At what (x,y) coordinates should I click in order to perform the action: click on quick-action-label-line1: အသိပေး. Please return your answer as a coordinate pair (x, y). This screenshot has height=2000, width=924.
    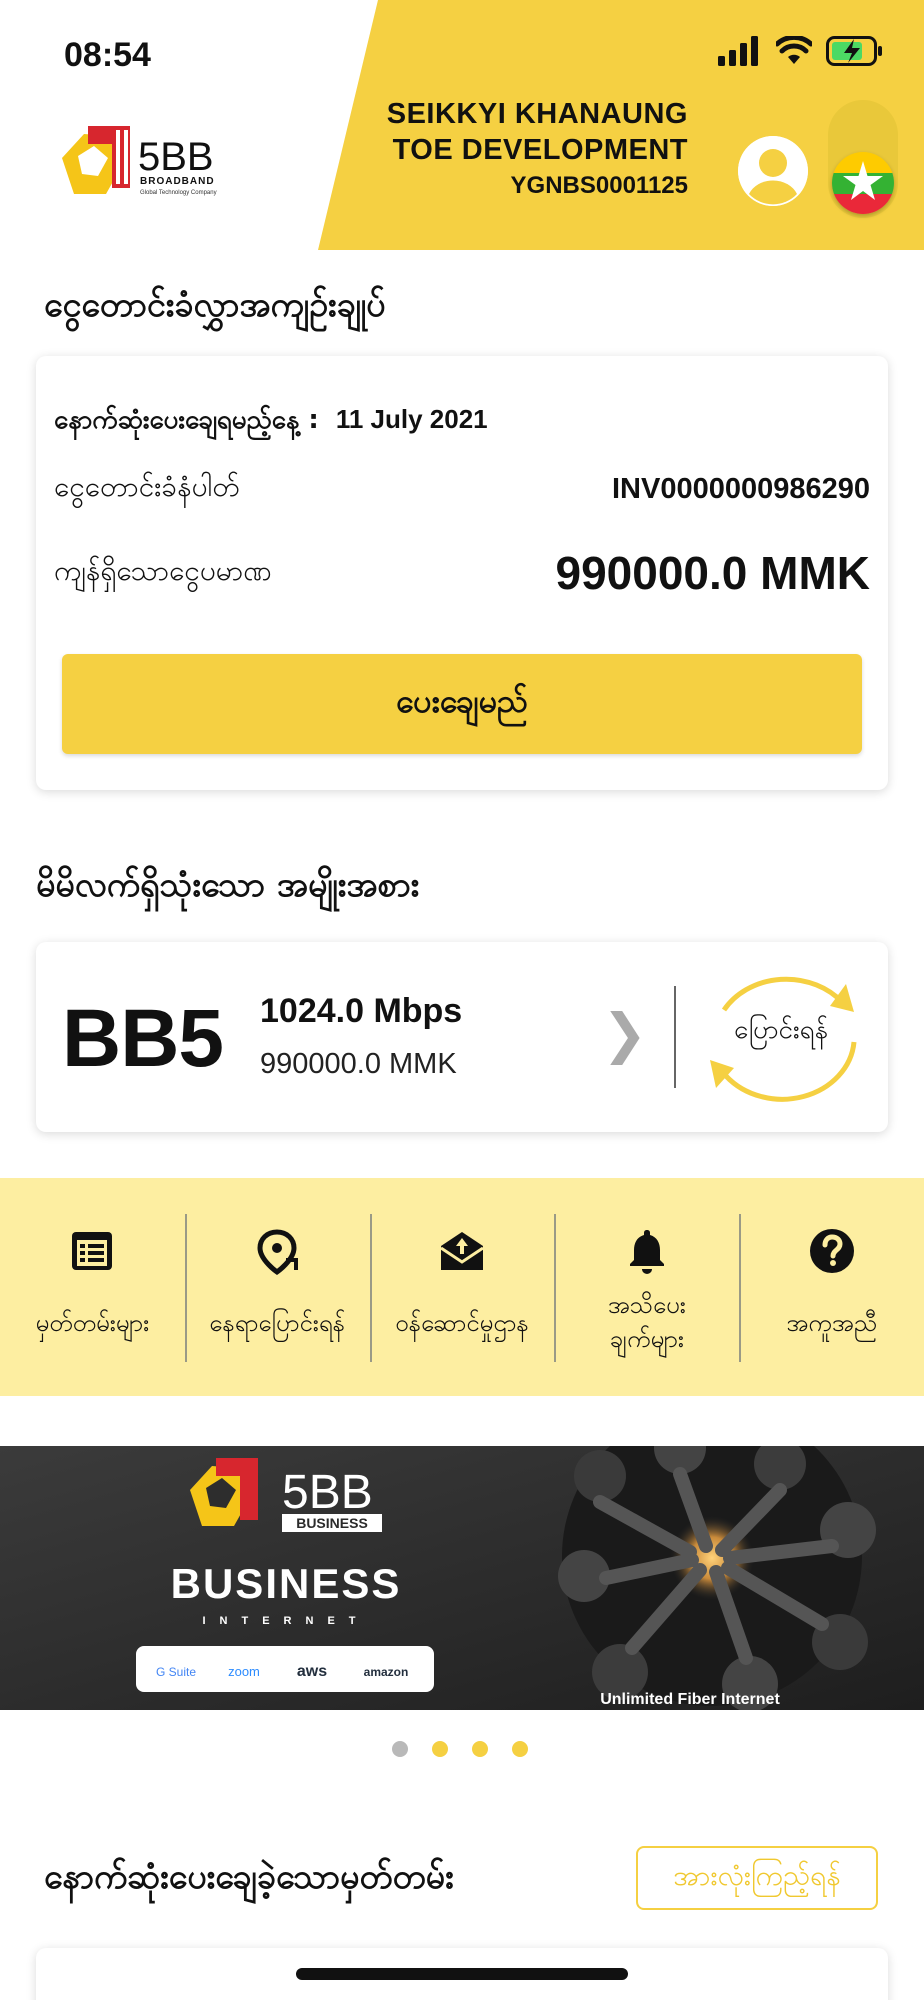
    Looking at the image, I should click on (646, 1305).